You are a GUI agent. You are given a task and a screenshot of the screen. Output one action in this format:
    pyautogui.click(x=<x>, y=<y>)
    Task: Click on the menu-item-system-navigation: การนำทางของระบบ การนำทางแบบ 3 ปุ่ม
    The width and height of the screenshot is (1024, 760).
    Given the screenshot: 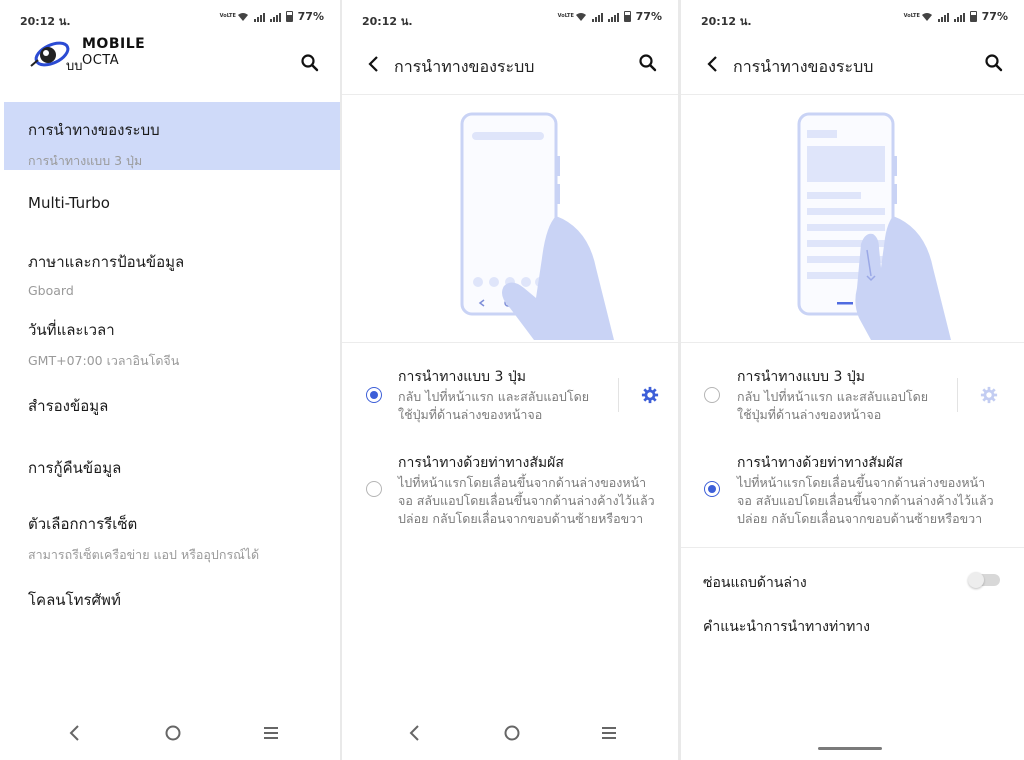 What is the action you would take?
    pyautogui.click(x=172, y=136)
    